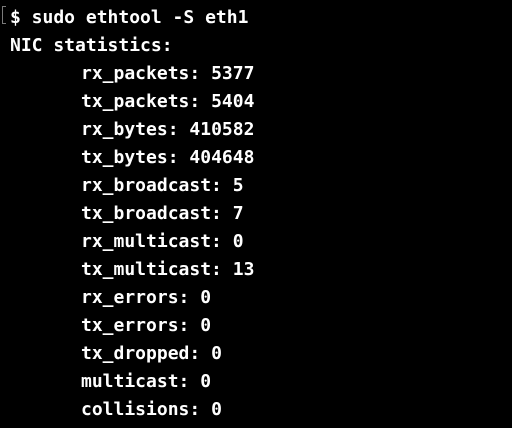 Image resolution: width=512 pixels, height=428 pixels. What do you see at coordinates (129, 17) in the screenshot?
I see `command-line: $ sudo ethtool -S eth1` at bounding box center [129, 17].